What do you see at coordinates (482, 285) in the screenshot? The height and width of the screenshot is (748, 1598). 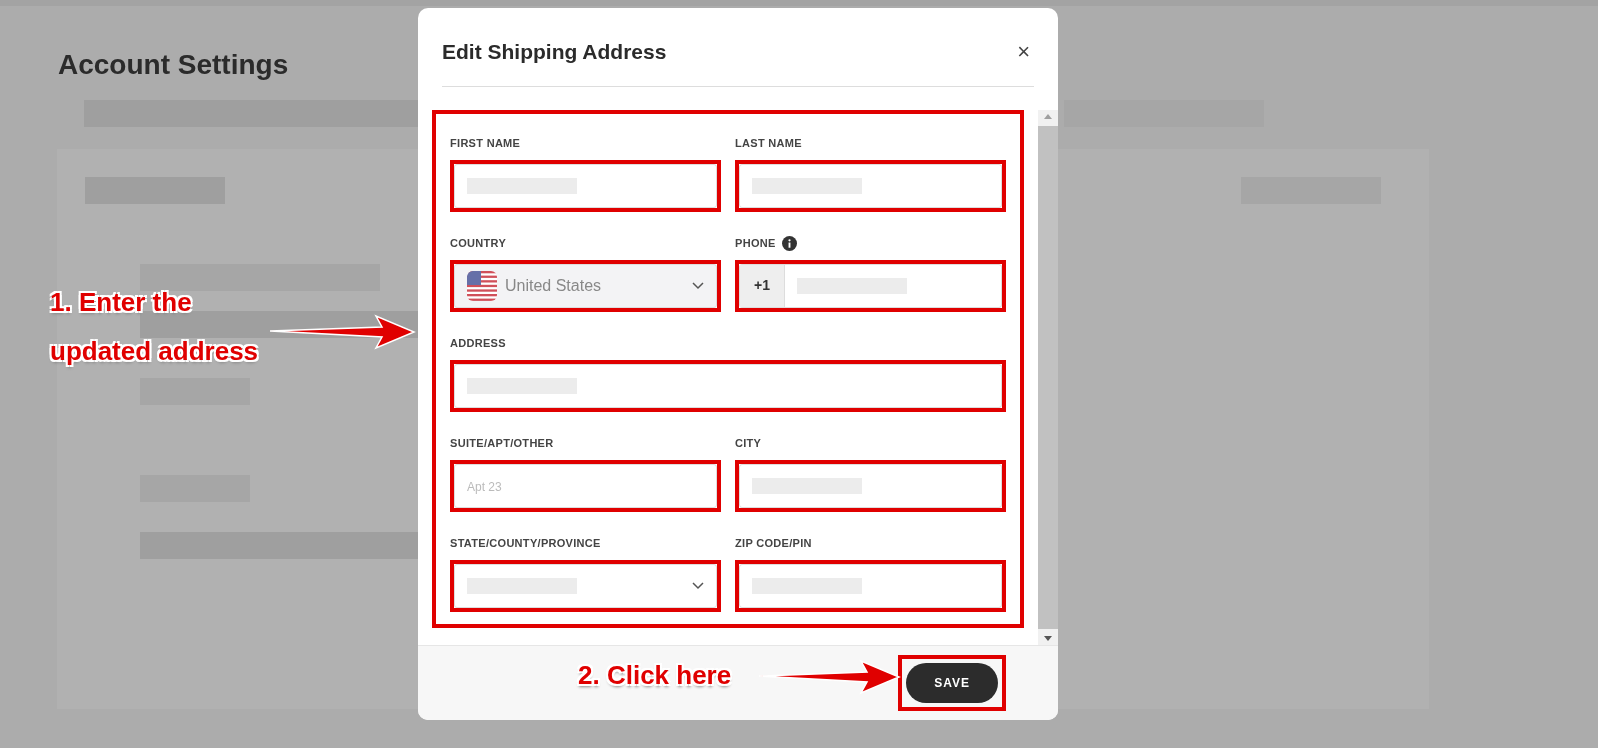 I see `flag-icon` at bounding box center [482, 285].